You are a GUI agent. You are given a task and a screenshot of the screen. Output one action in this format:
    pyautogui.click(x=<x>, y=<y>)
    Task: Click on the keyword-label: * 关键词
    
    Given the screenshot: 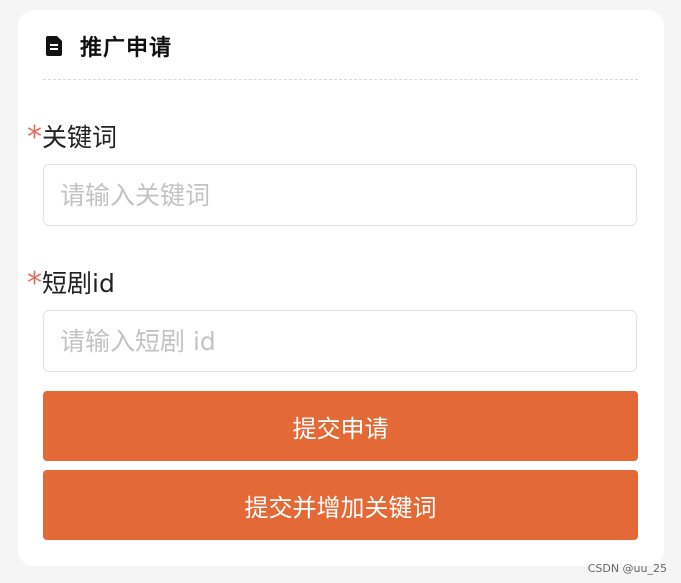 What is the action you would take?
    pyautogui.click(x=72, y=136)
    